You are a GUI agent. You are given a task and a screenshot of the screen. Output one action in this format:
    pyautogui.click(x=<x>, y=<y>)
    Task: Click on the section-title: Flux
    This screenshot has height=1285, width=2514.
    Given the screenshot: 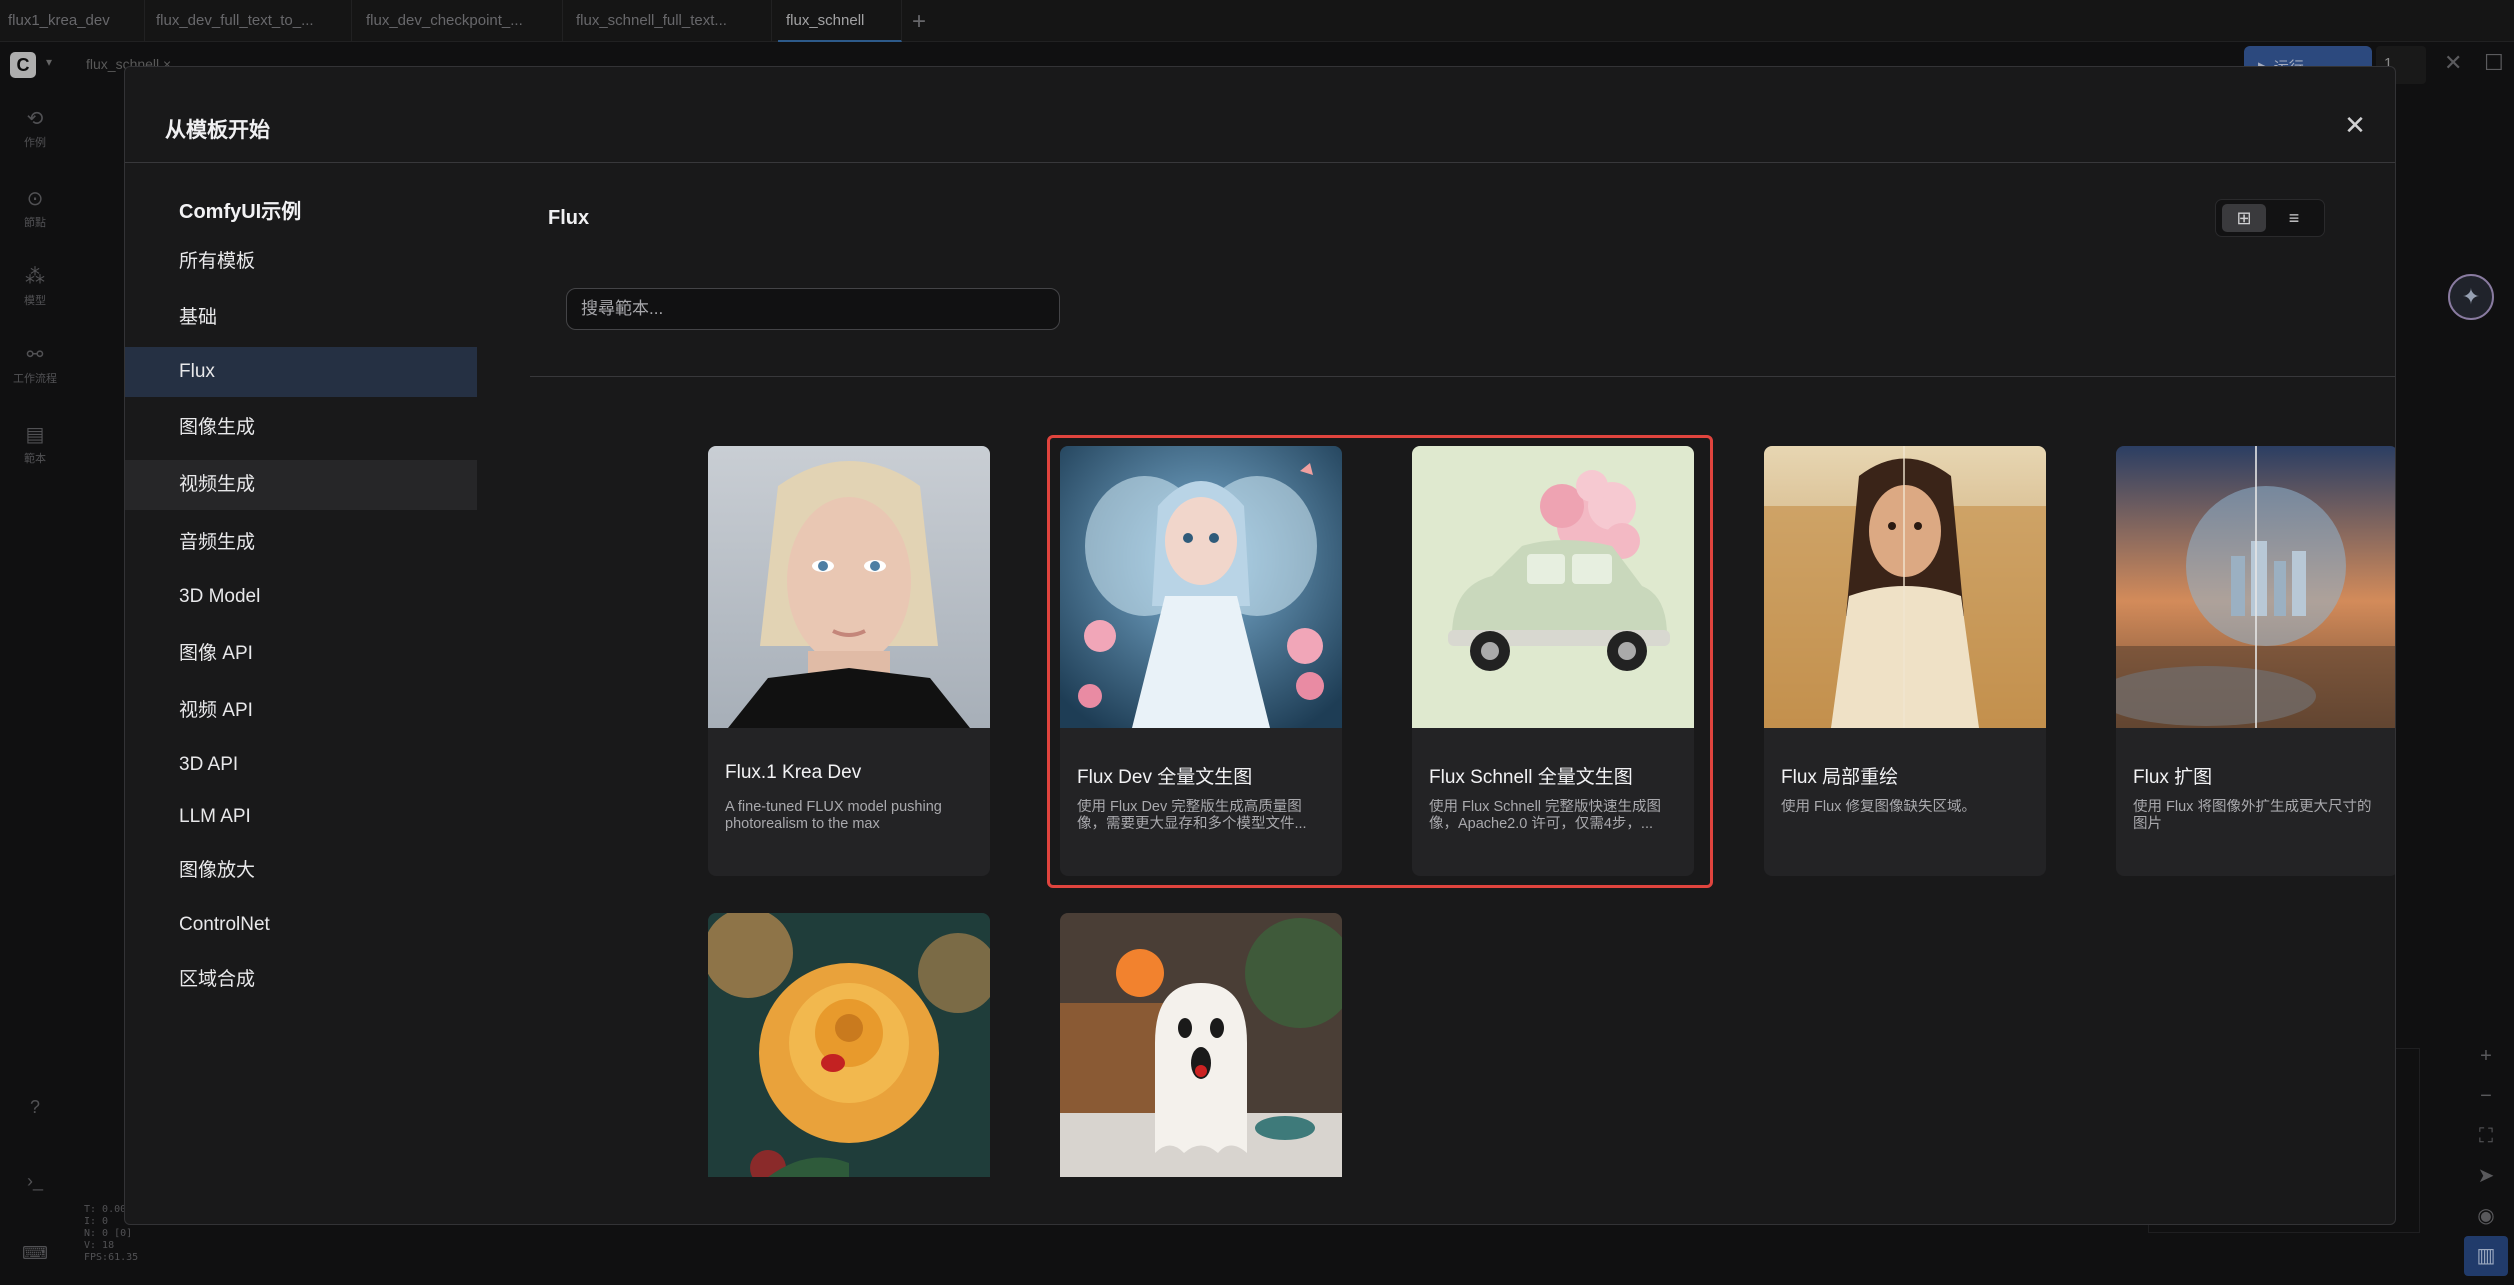 What is the action you would take?
    pyautogui.click(x=569, y=218)
    